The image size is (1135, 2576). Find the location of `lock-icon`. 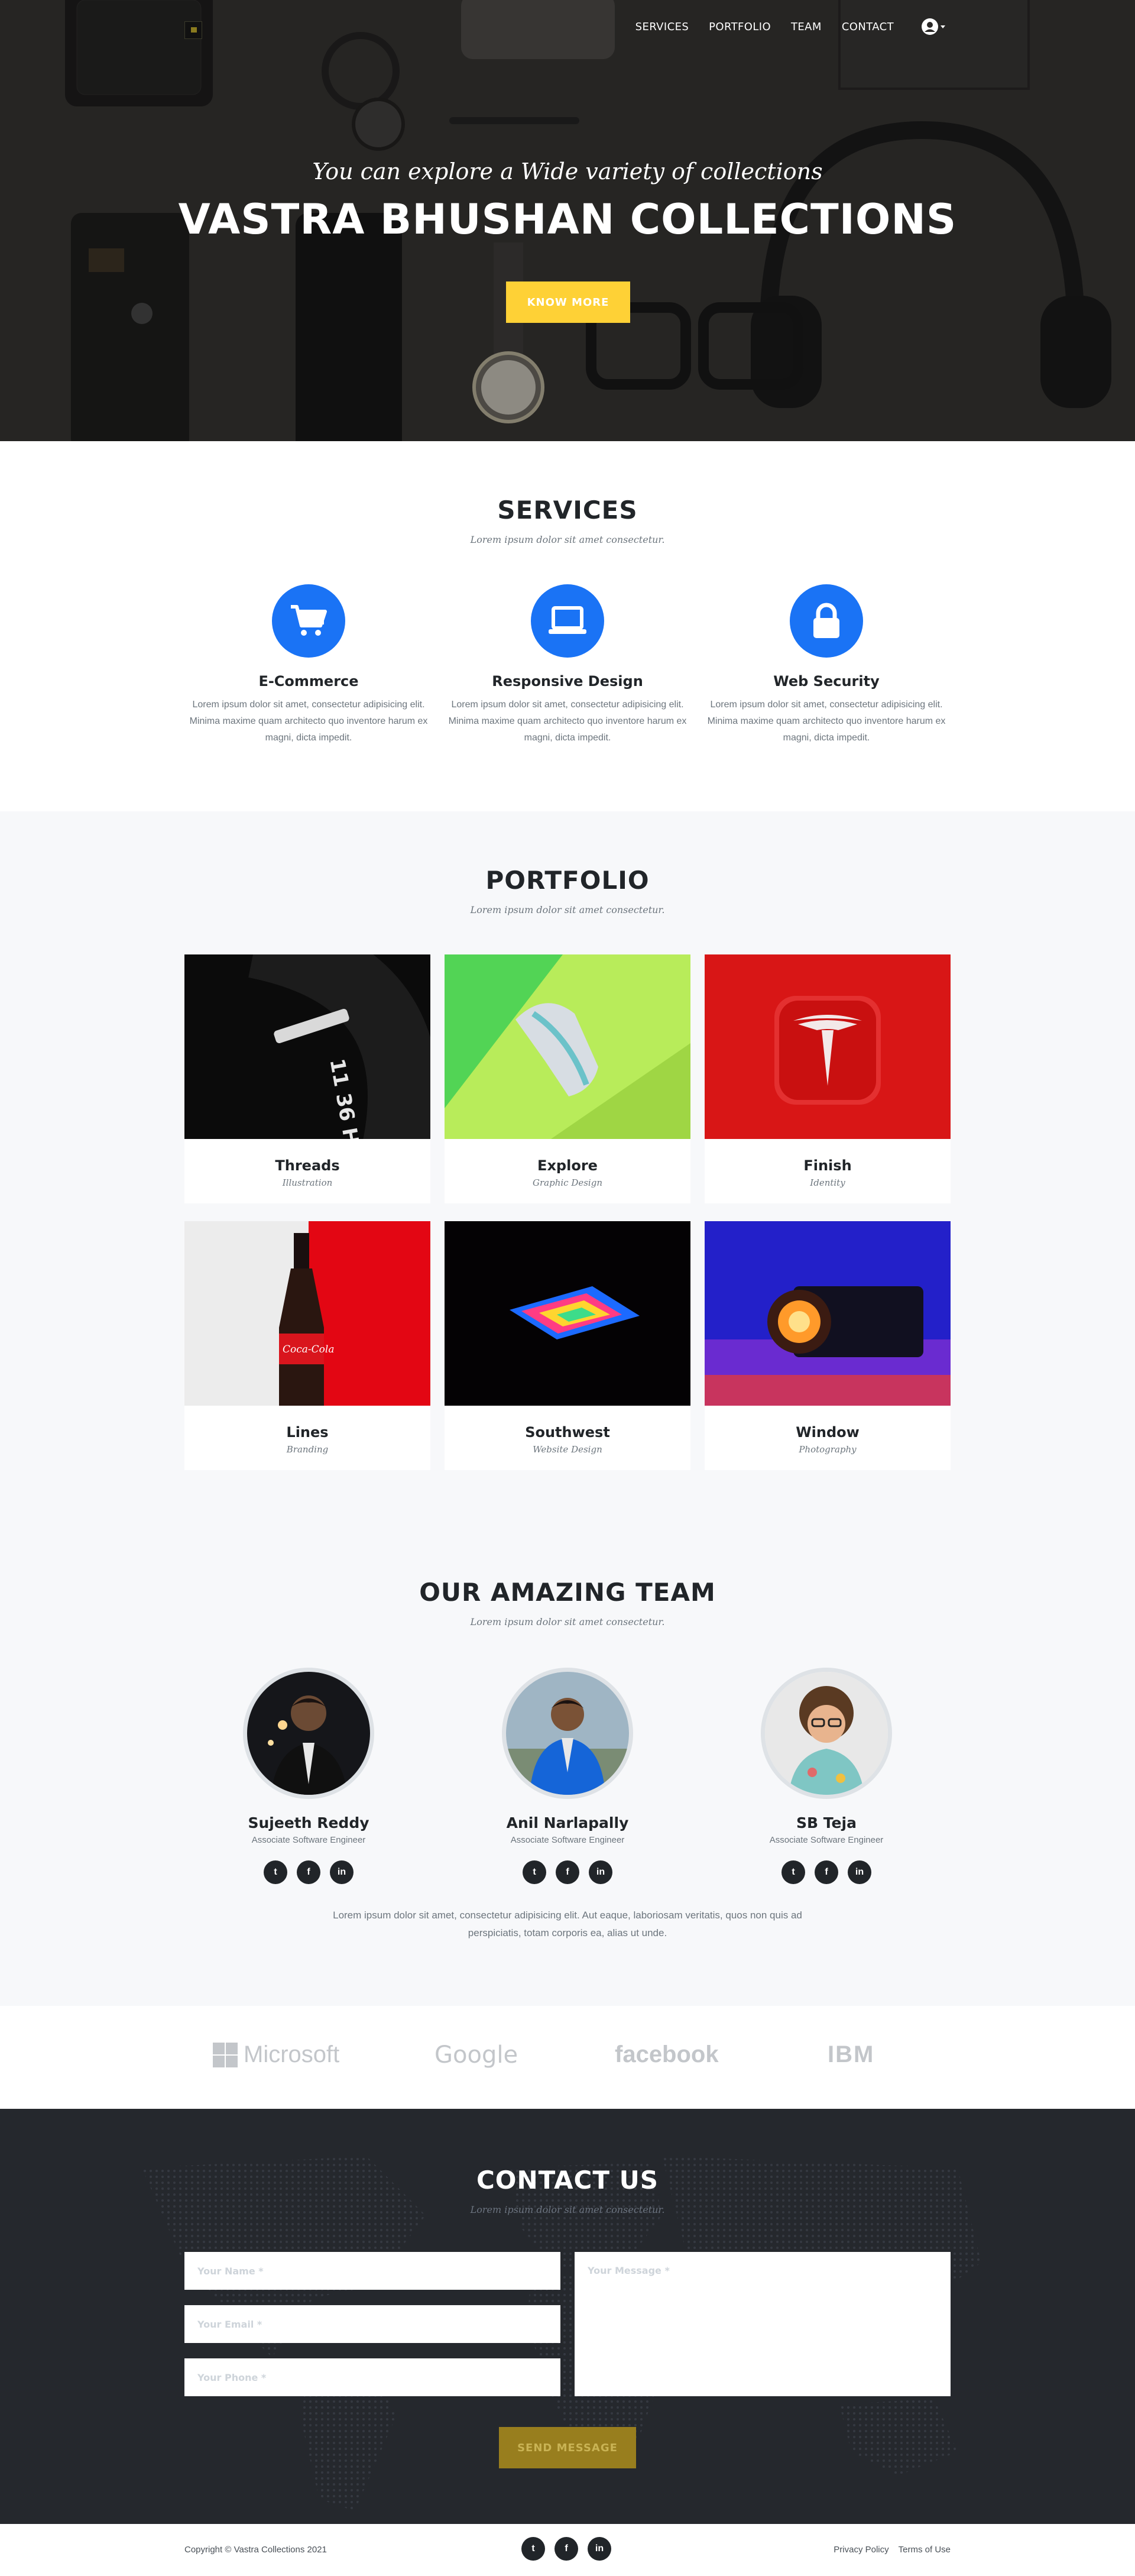

lock-icon is located at coordinates (826, 621).